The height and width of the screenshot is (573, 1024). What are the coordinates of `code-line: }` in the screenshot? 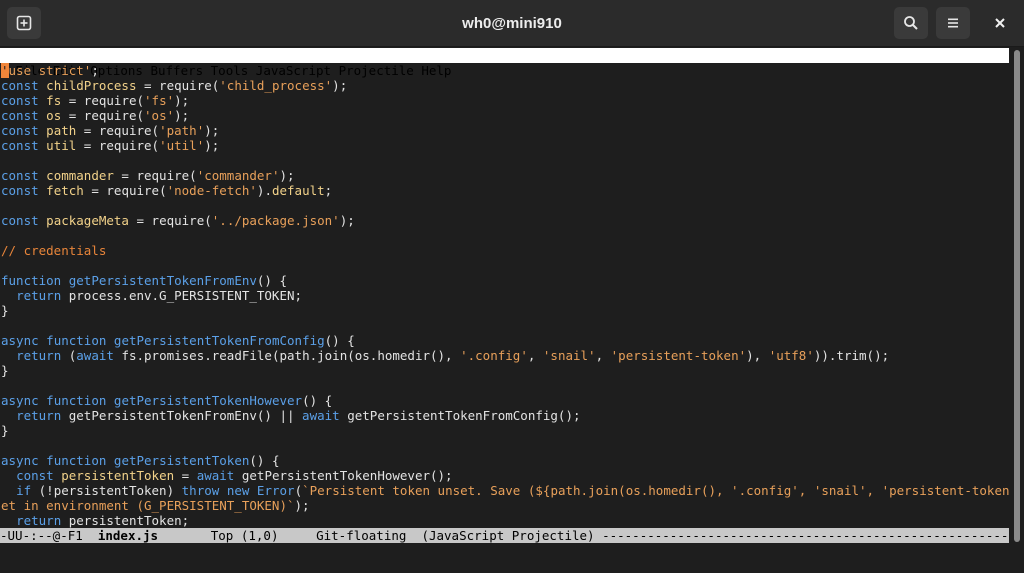 It's located at (505, 310).